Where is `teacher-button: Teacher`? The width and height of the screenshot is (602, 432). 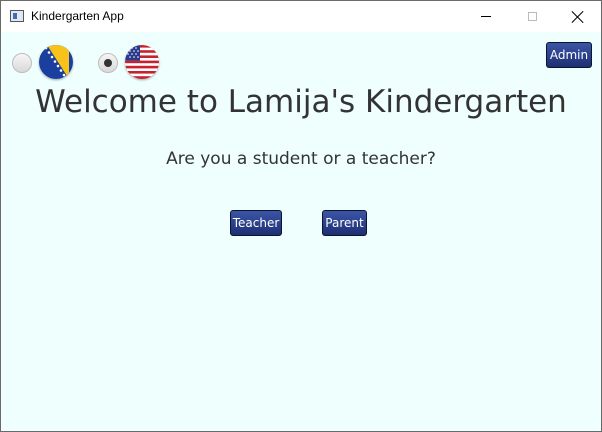 teacher-button: Teacher is located at coordinates (256, 223).